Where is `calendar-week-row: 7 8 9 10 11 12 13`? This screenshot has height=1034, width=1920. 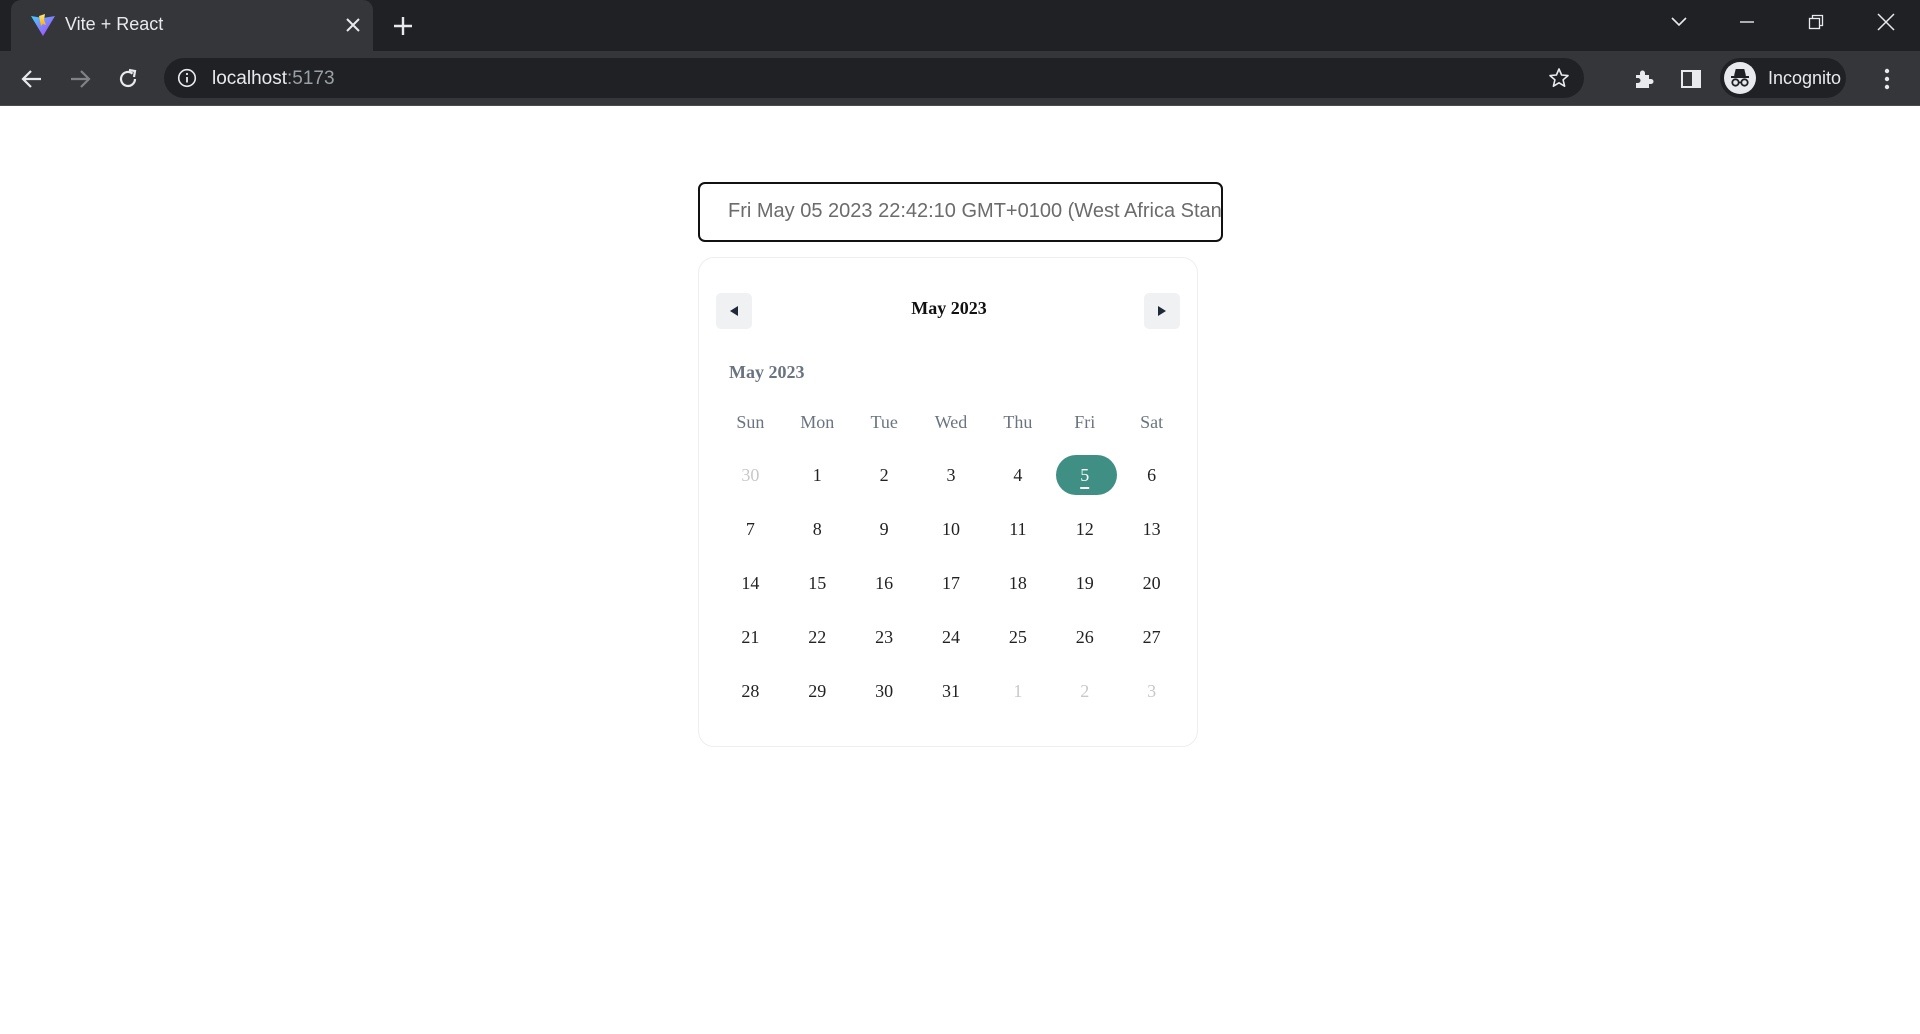 calendar-week-row: 7 8 9 10 11 12 13 is located at coordinates (951, 536).